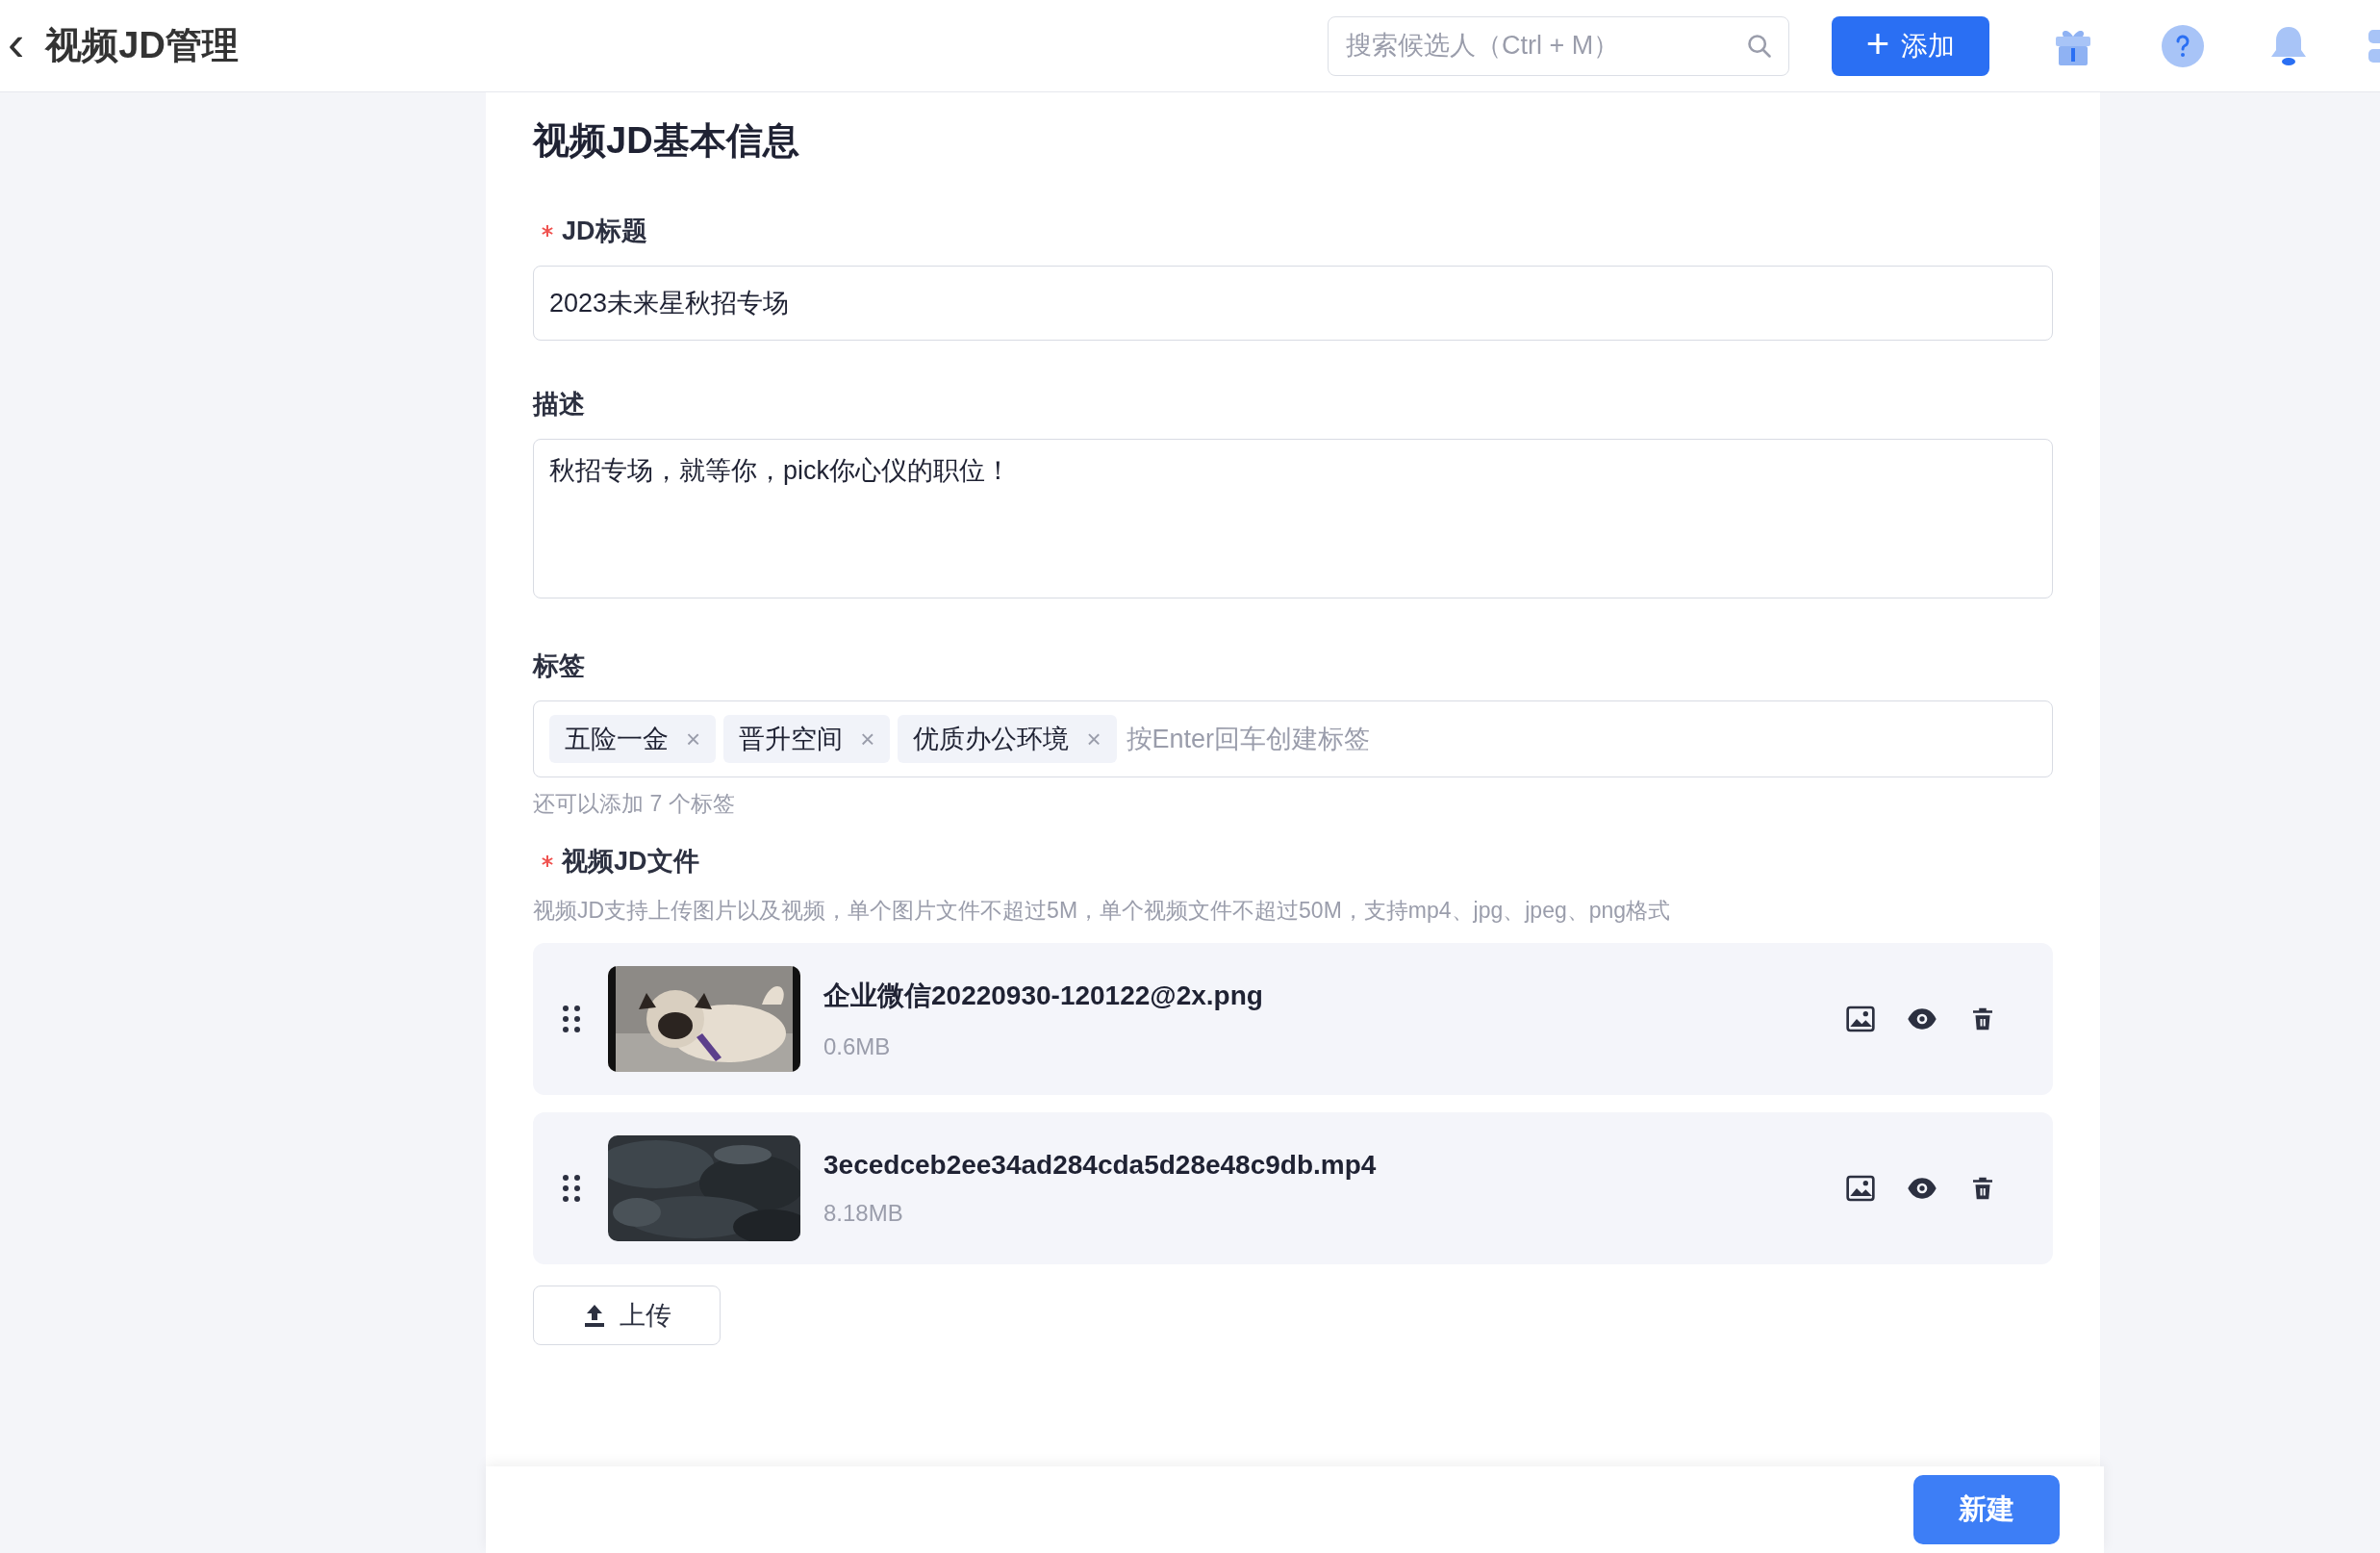  What do you see at coordinates (991, 739) in the screenshot?
I see `tag-label: 优质办公环境` at bounding box center [991, 739].